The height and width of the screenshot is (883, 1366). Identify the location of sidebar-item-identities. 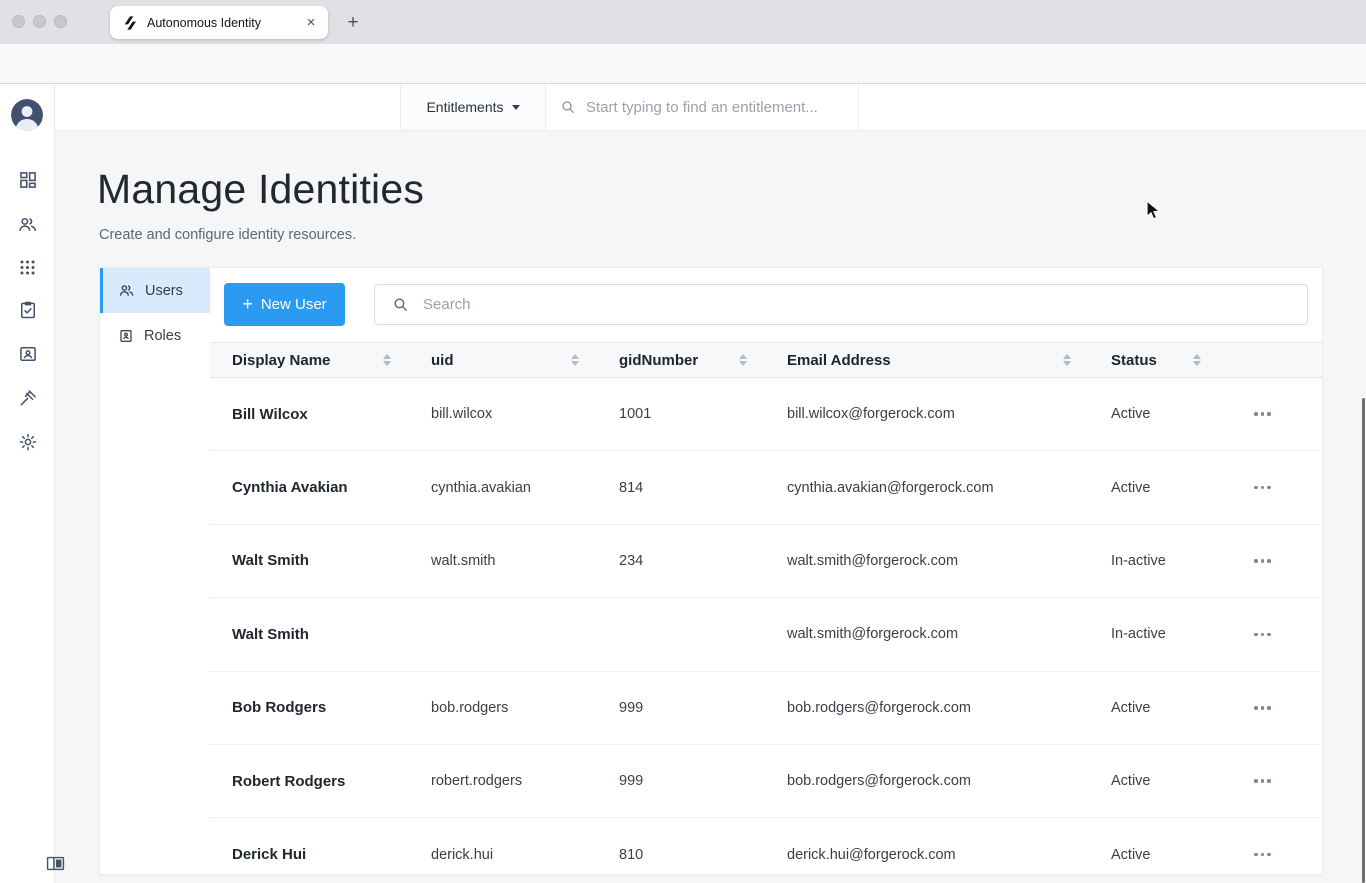
(27, 354).